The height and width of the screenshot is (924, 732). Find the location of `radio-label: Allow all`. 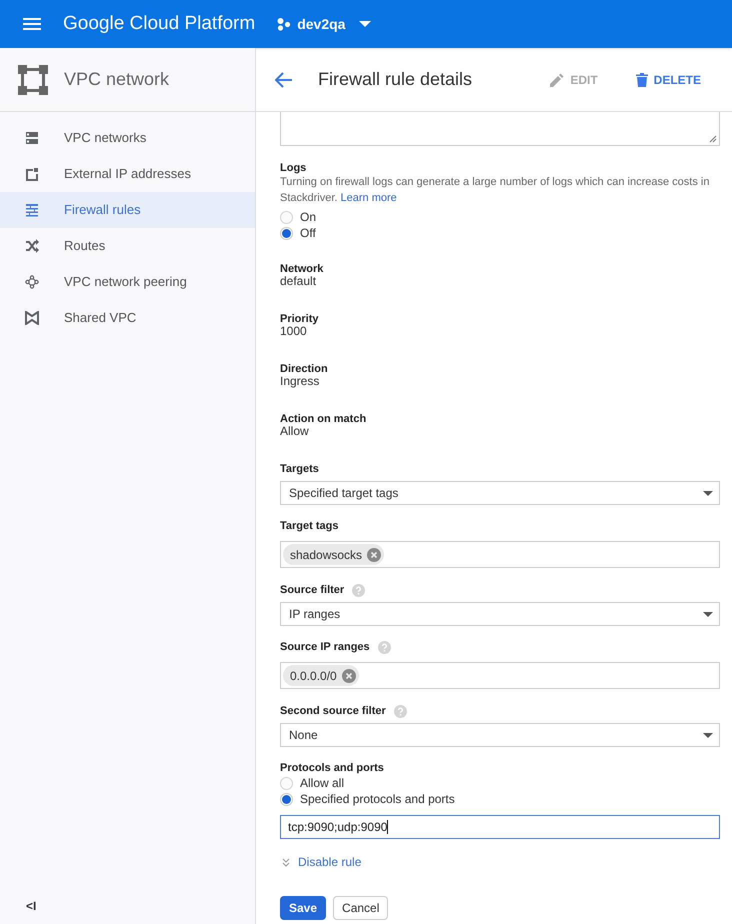

radio-label: Allow all is located at coordinates (322, 783).